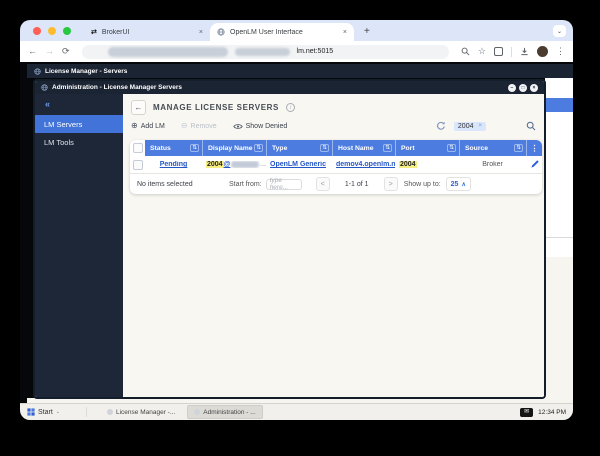 The image size is (600, 456). What do you see at coordinates (174, 164) in the screenshot?
I see `status-link: Pending` at bounding box center [174, 164].